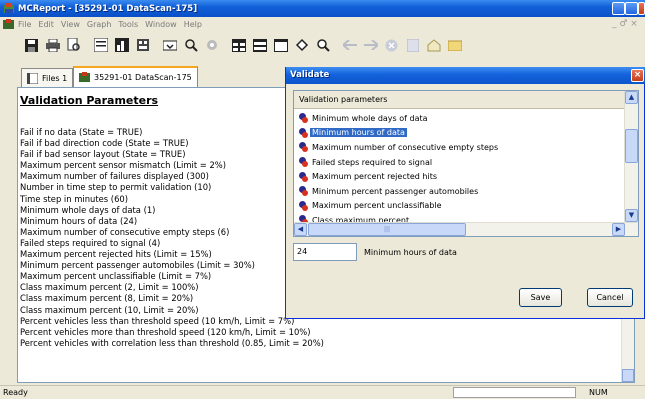  I want to click on tab-label: 35291-01 DataScan-175, so click(143, 77).